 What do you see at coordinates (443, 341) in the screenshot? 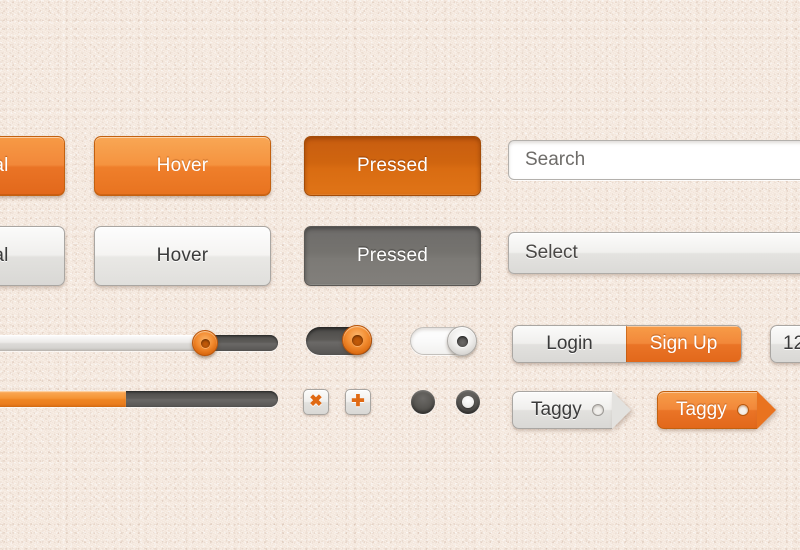
I see `toggle-off` at bounding box center [443, 341].